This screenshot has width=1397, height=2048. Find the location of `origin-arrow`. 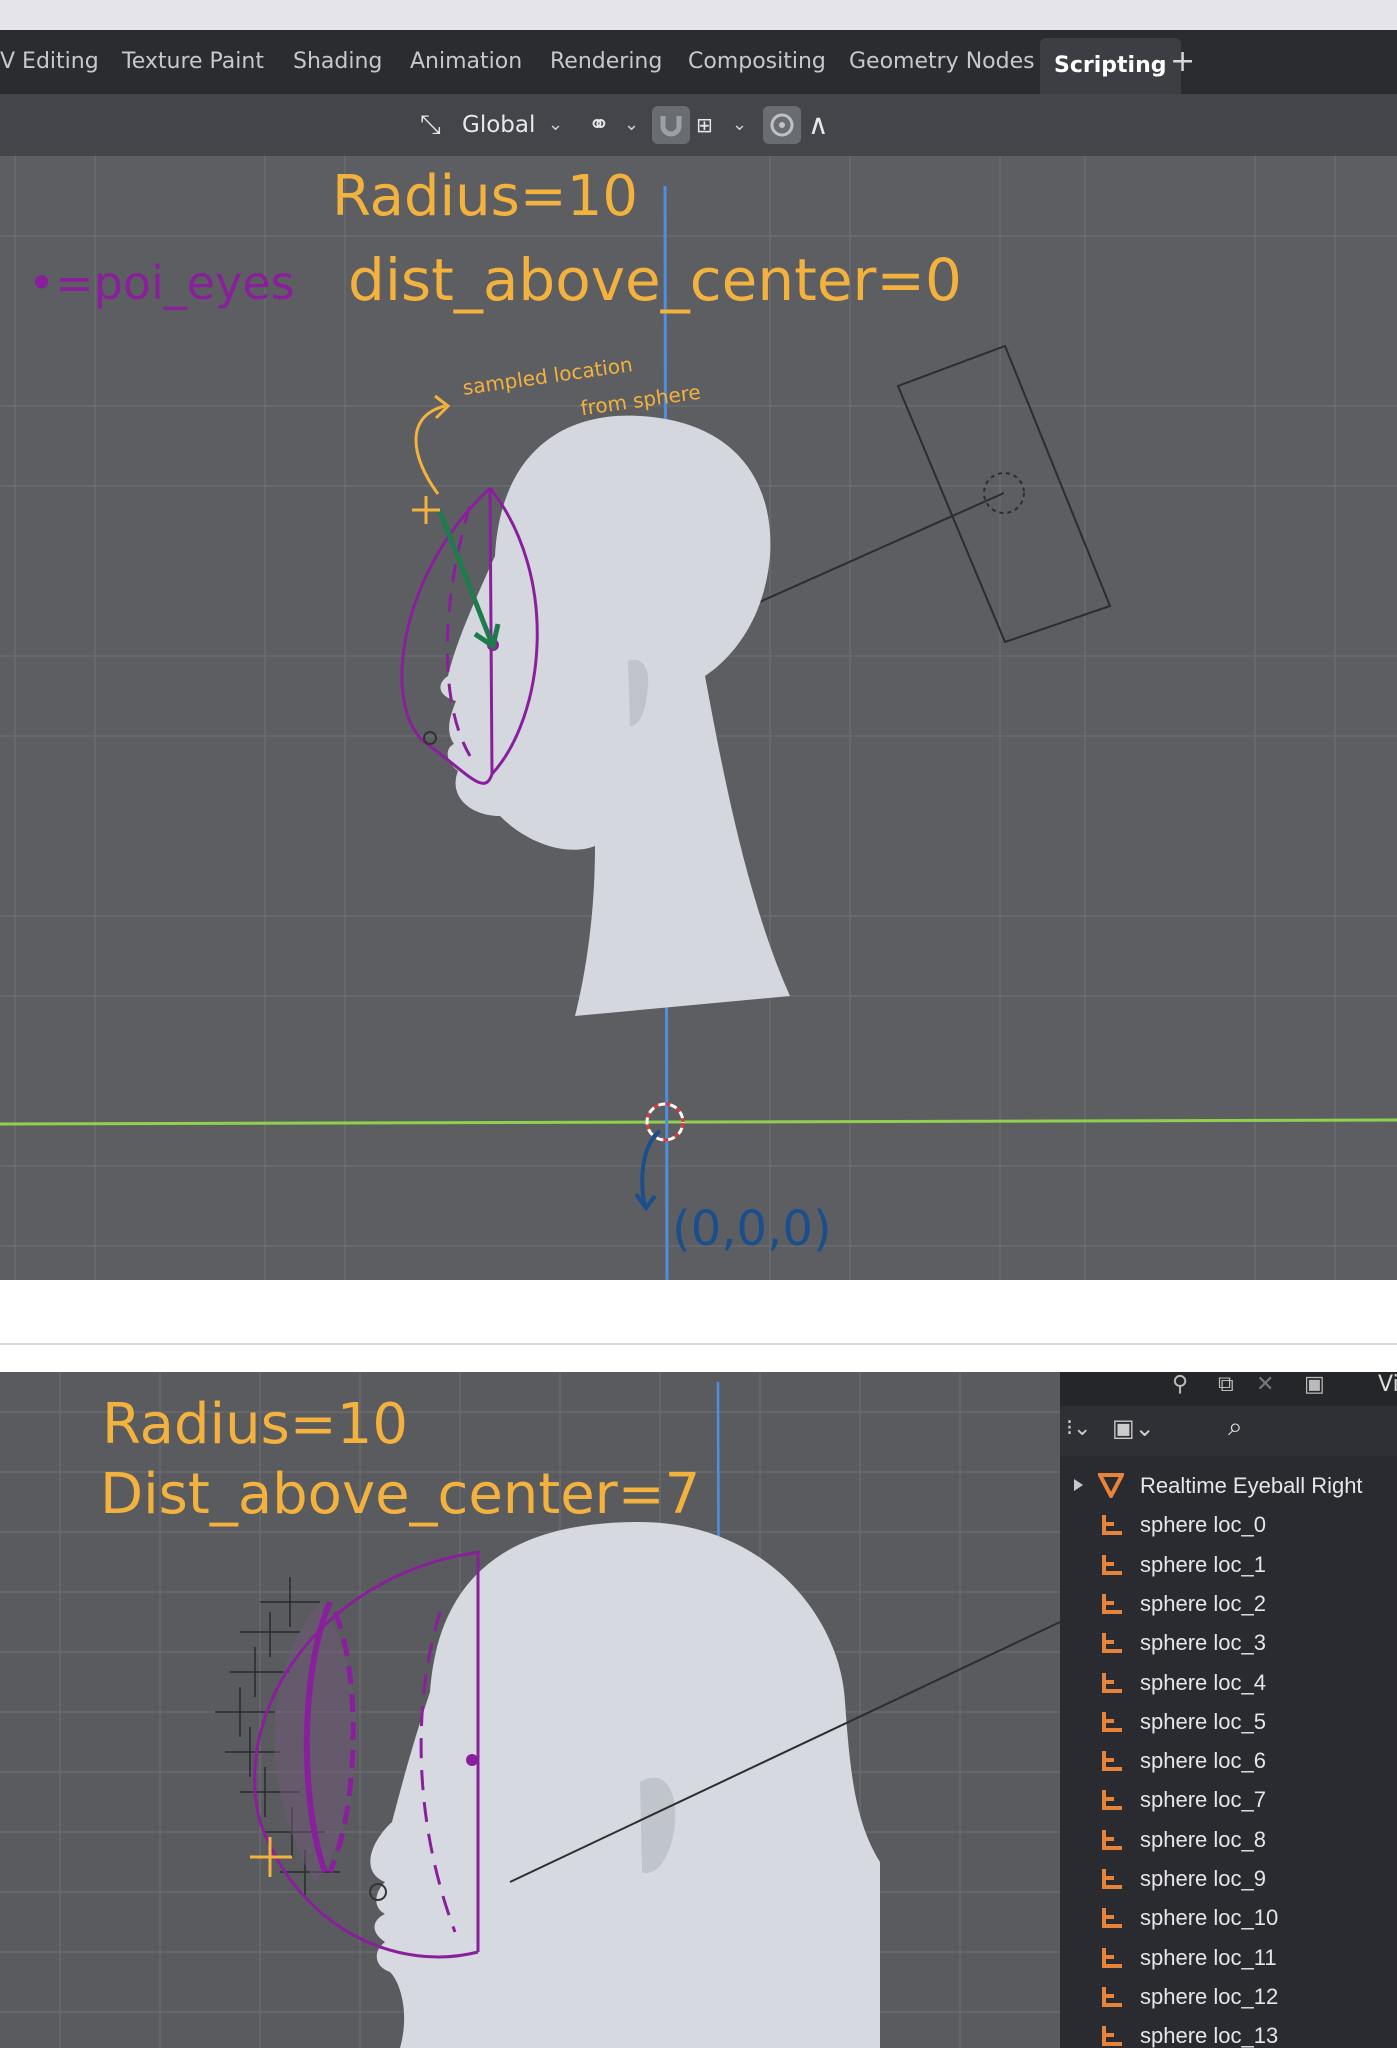

origin-arrow is located at coordinates (648, 1170).